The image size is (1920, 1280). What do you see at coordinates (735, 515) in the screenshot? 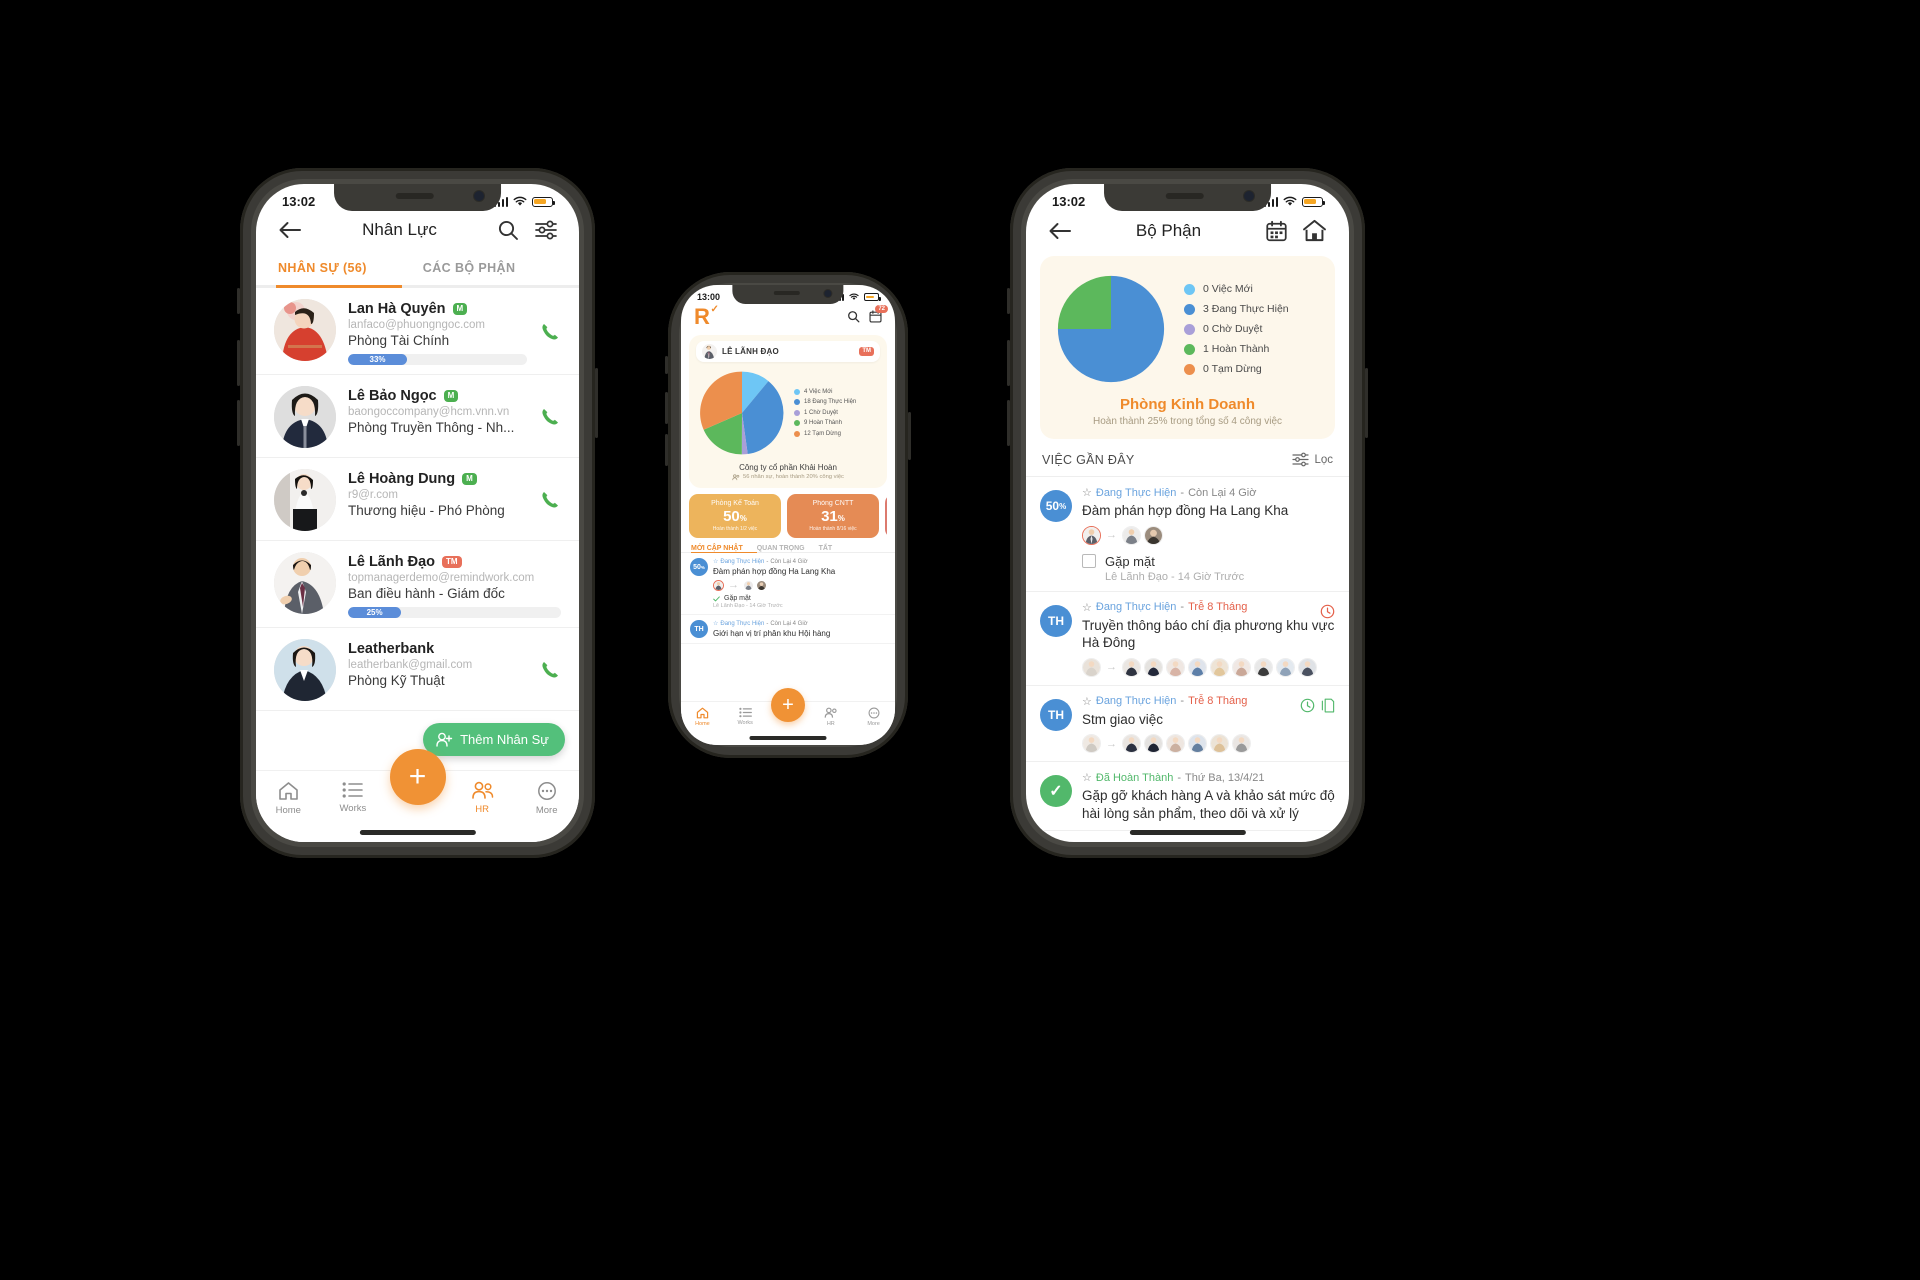
I see `dept-tile: Phòng Kế Toán 50% Hoàn thành 1/2 việc` at bounding box center [735, 515].